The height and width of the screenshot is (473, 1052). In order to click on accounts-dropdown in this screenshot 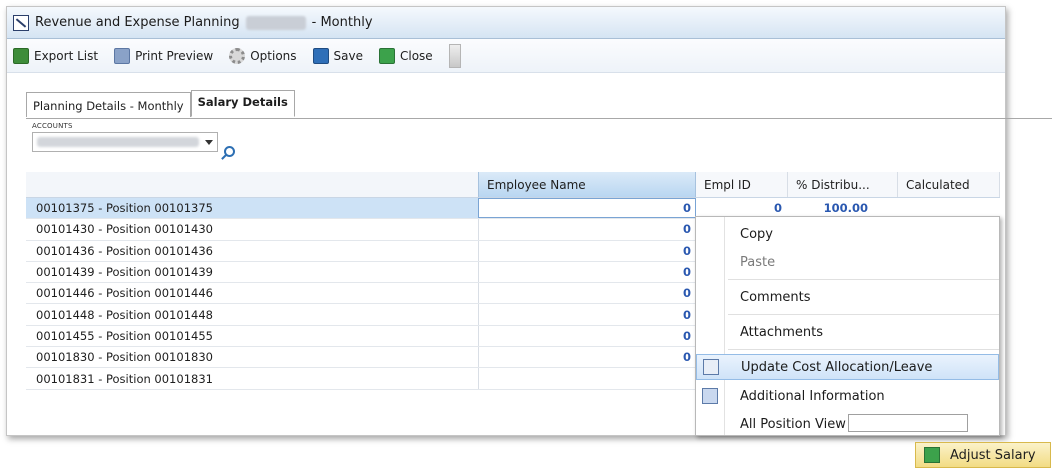, I will do `click(125, 142)`.